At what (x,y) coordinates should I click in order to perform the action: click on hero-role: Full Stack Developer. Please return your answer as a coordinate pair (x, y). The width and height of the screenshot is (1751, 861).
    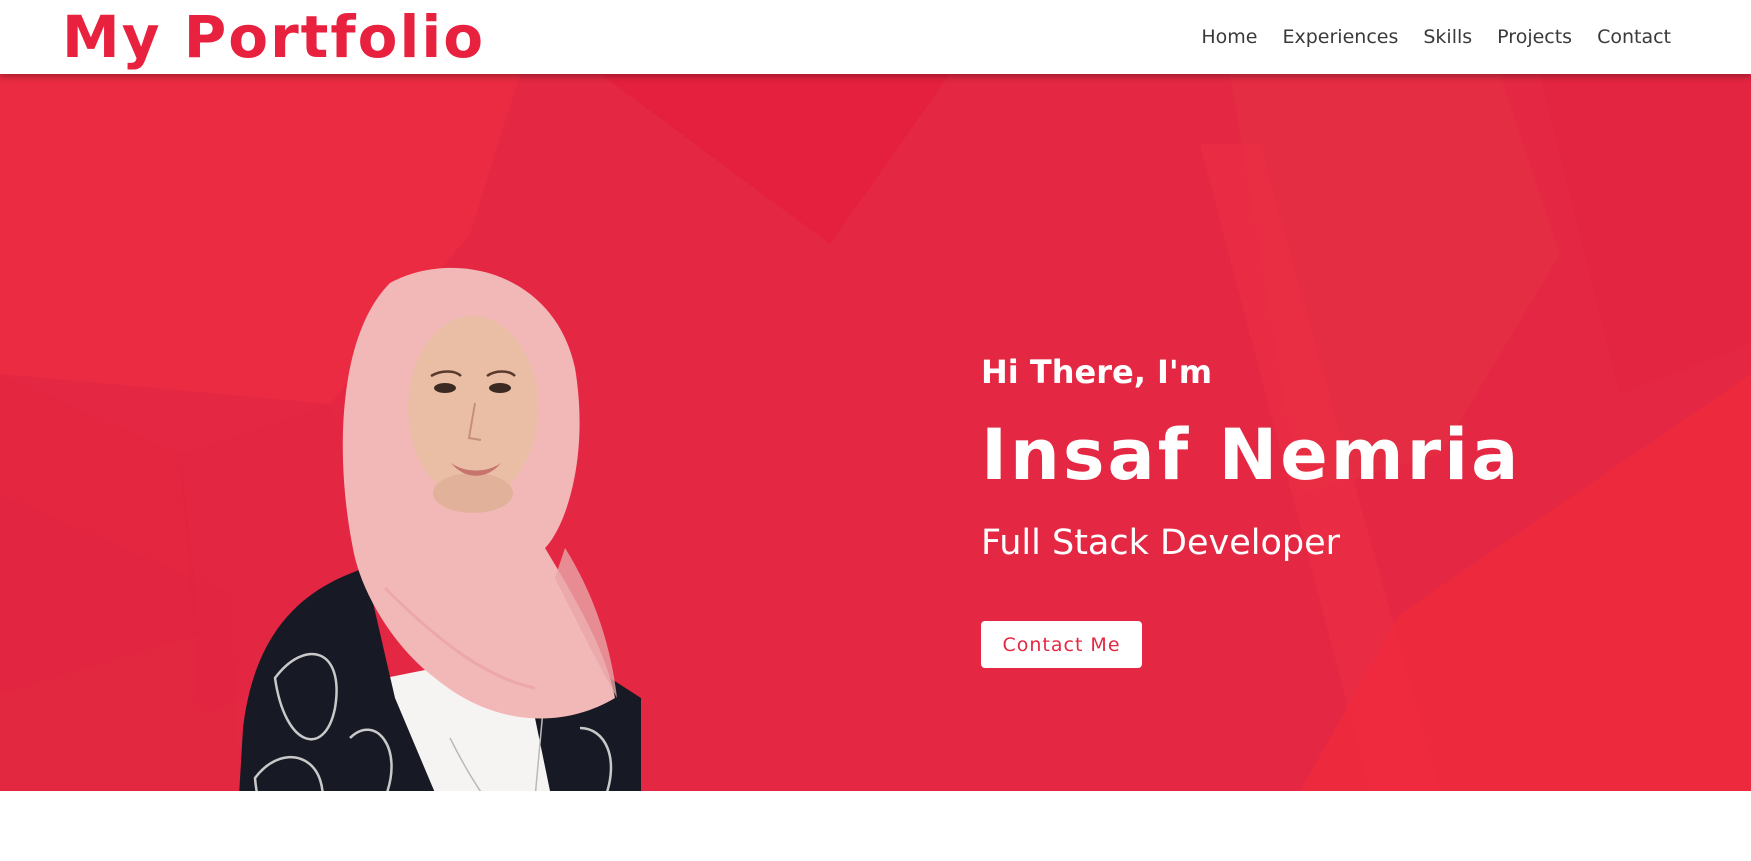
    Looking at the image, I should click on (1161, 543).